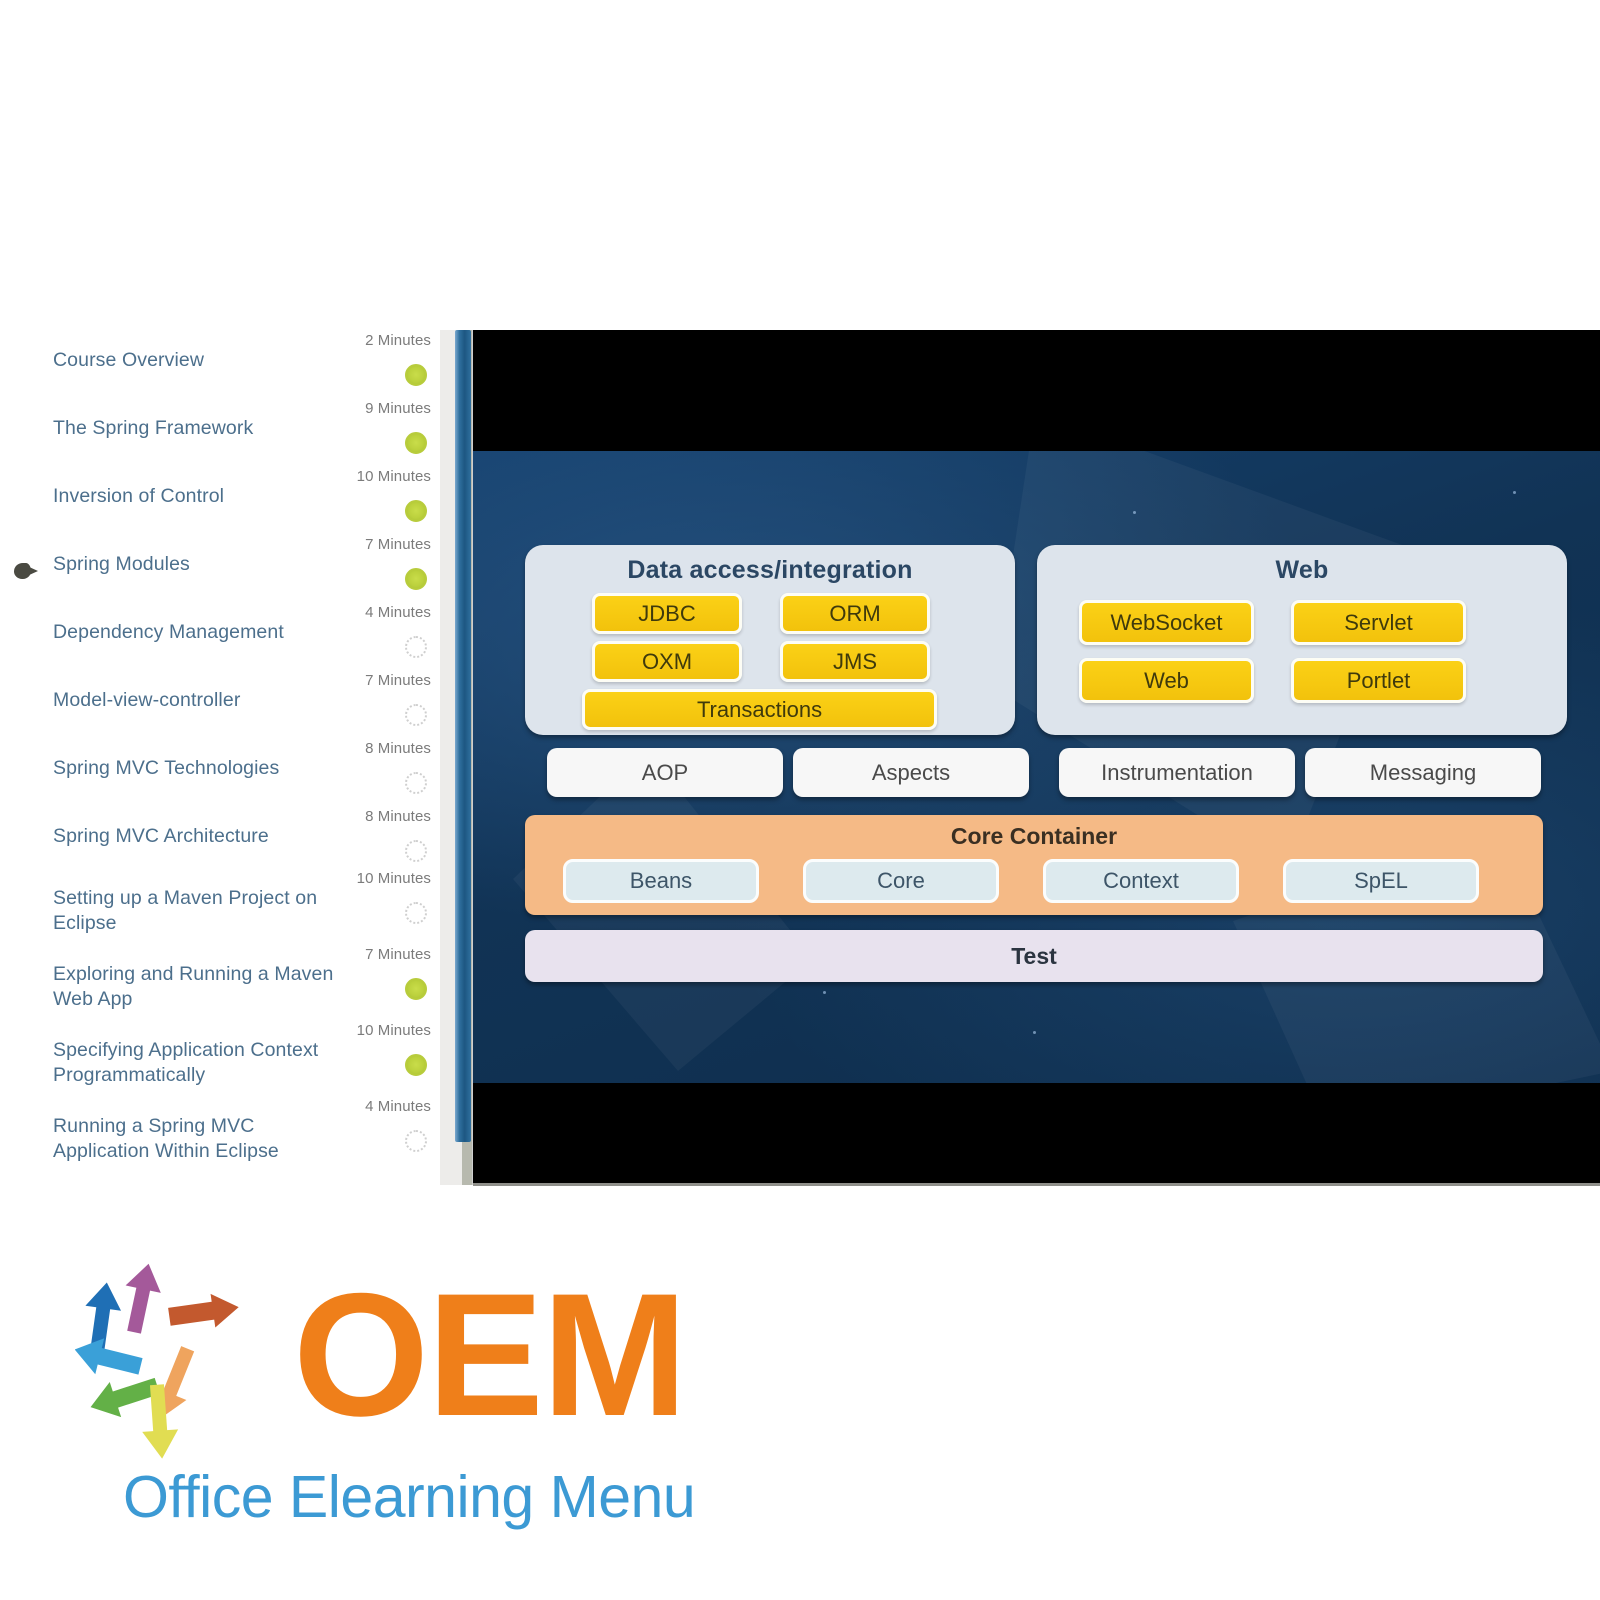  I want to click on module-aspects: Aspects, so click(911, 772).